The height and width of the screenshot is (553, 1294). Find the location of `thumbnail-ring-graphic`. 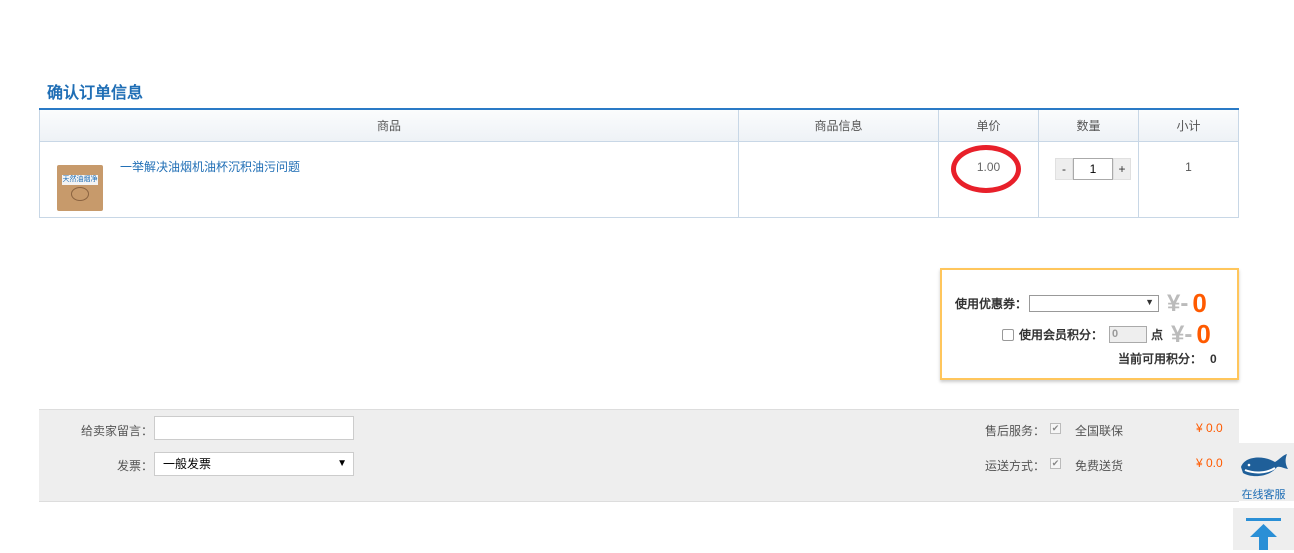

thumbnail-ring-graphic is located at coordinates (80, 194).